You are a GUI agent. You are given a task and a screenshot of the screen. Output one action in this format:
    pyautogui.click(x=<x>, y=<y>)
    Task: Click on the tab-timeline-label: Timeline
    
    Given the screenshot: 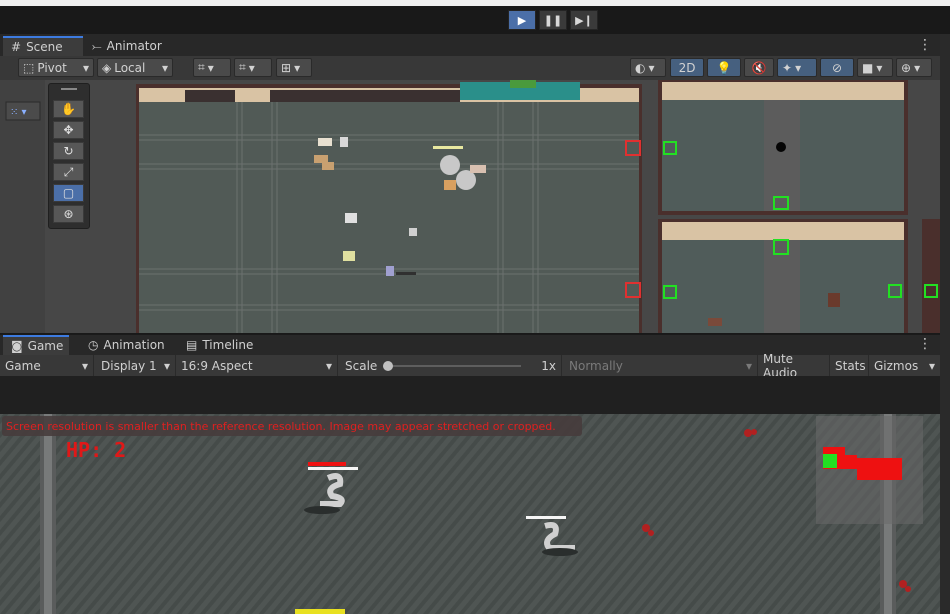 What is the action you would take?
    pyautogui.click(x=228, y=345)
    